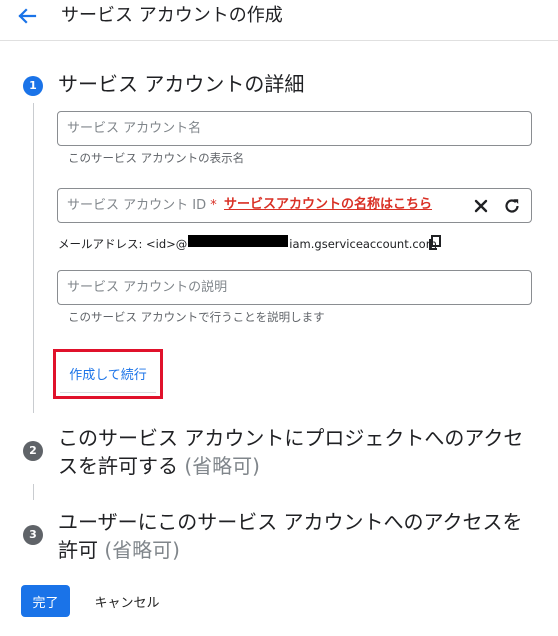 The height and width of the screenshot is (636, 558). I want to click on step-2-title-line1: このサービス アカウントにプロジェクトへのアクセ, so click(291, 438).